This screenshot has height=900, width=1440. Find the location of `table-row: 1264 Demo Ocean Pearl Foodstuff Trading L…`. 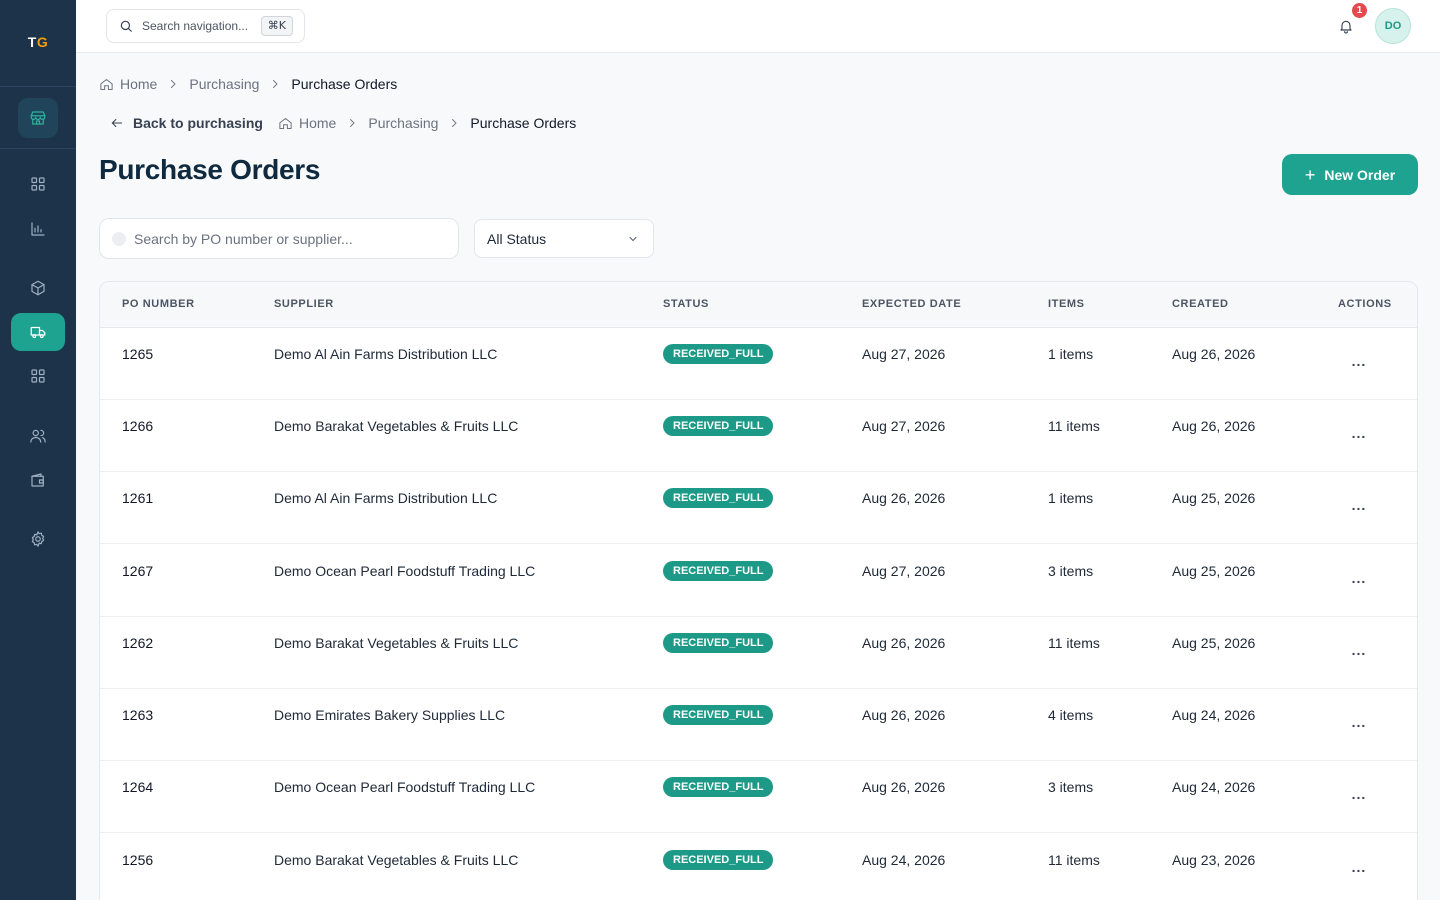

table-row: 1264 Demo Ocean Pearl Foodstuff Trading L… is located at coordinates (758, 797).